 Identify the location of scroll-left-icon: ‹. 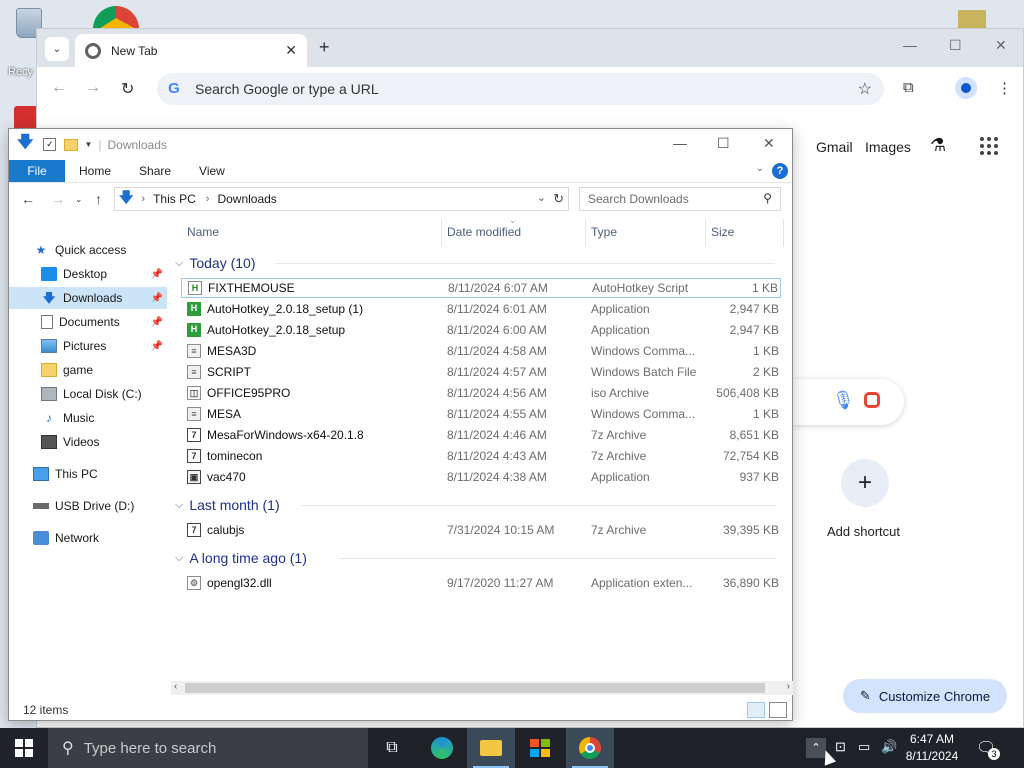
(175, 686).